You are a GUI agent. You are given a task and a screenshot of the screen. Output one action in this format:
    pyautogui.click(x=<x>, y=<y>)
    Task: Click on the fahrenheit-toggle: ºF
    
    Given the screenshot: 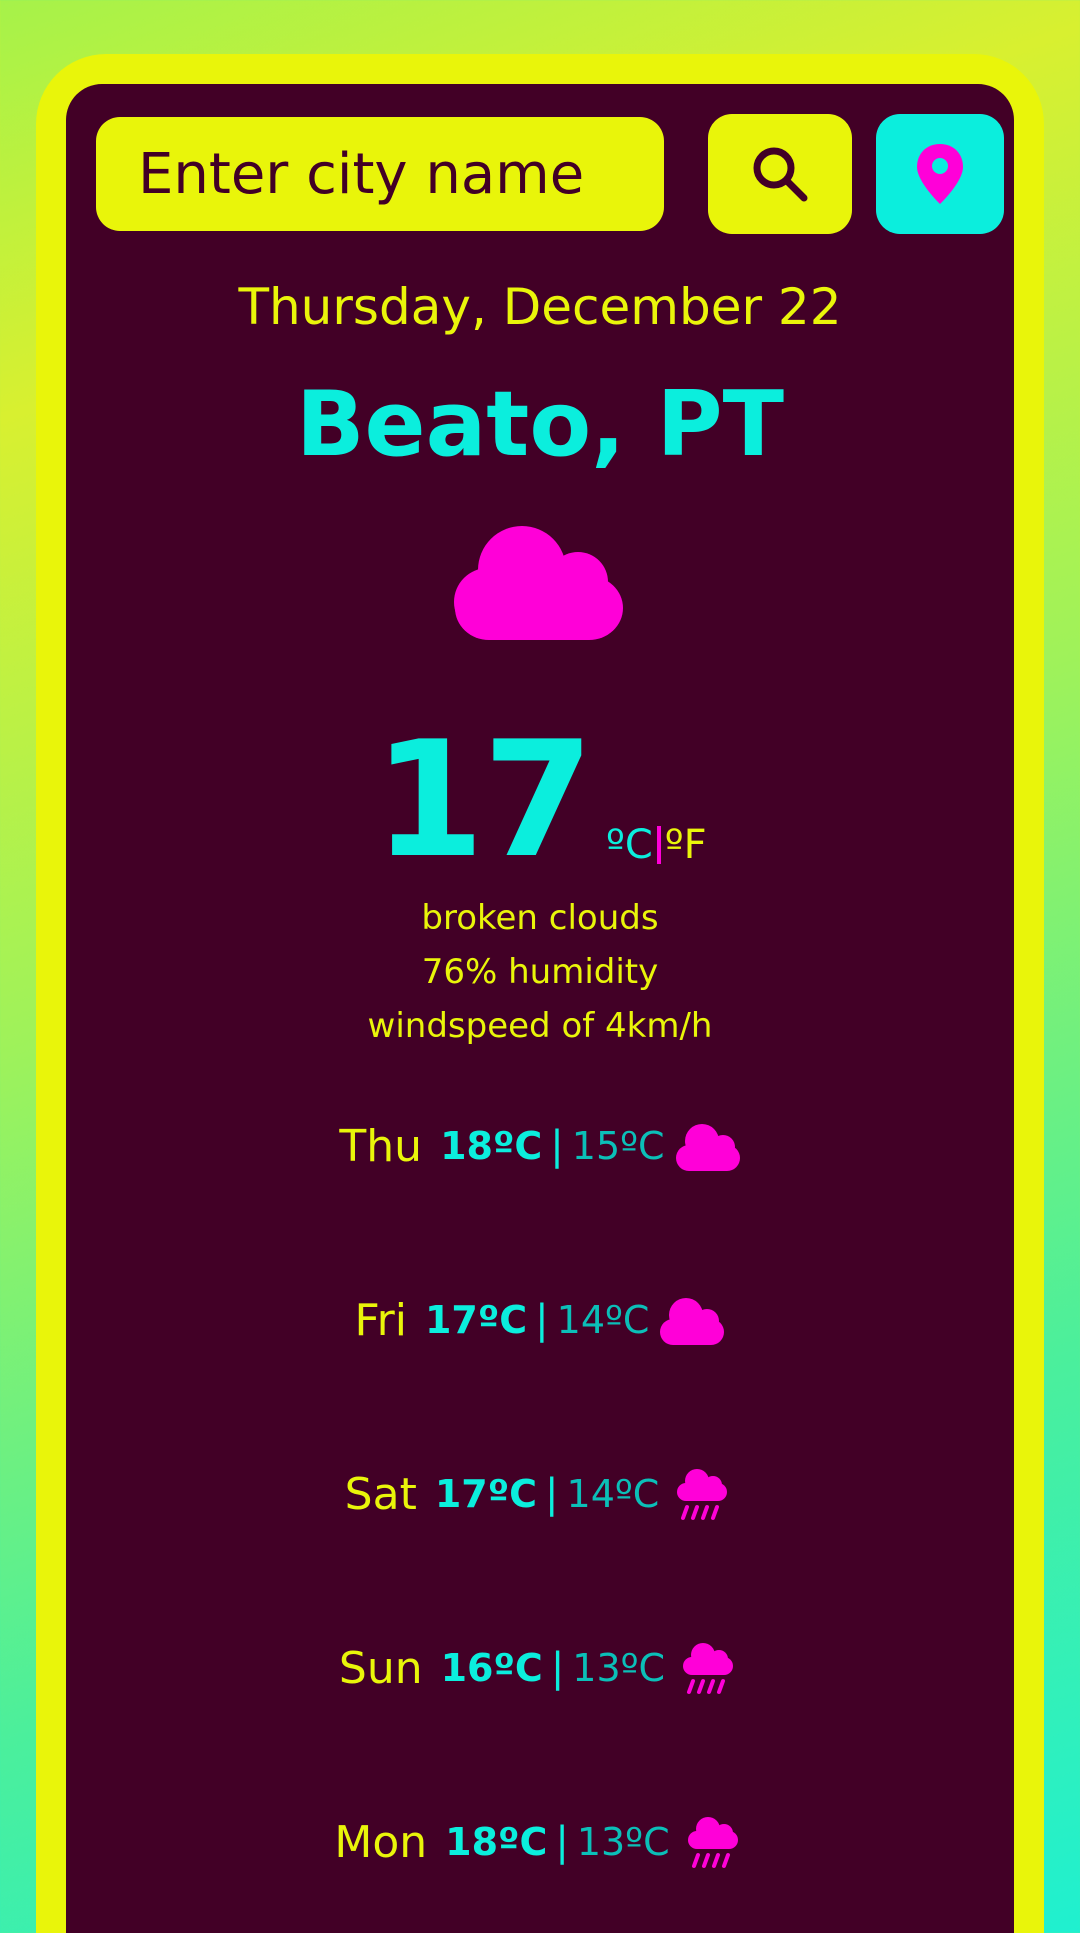 What is the action you would take?
    pyautogui.click(x=686, y=845)
    